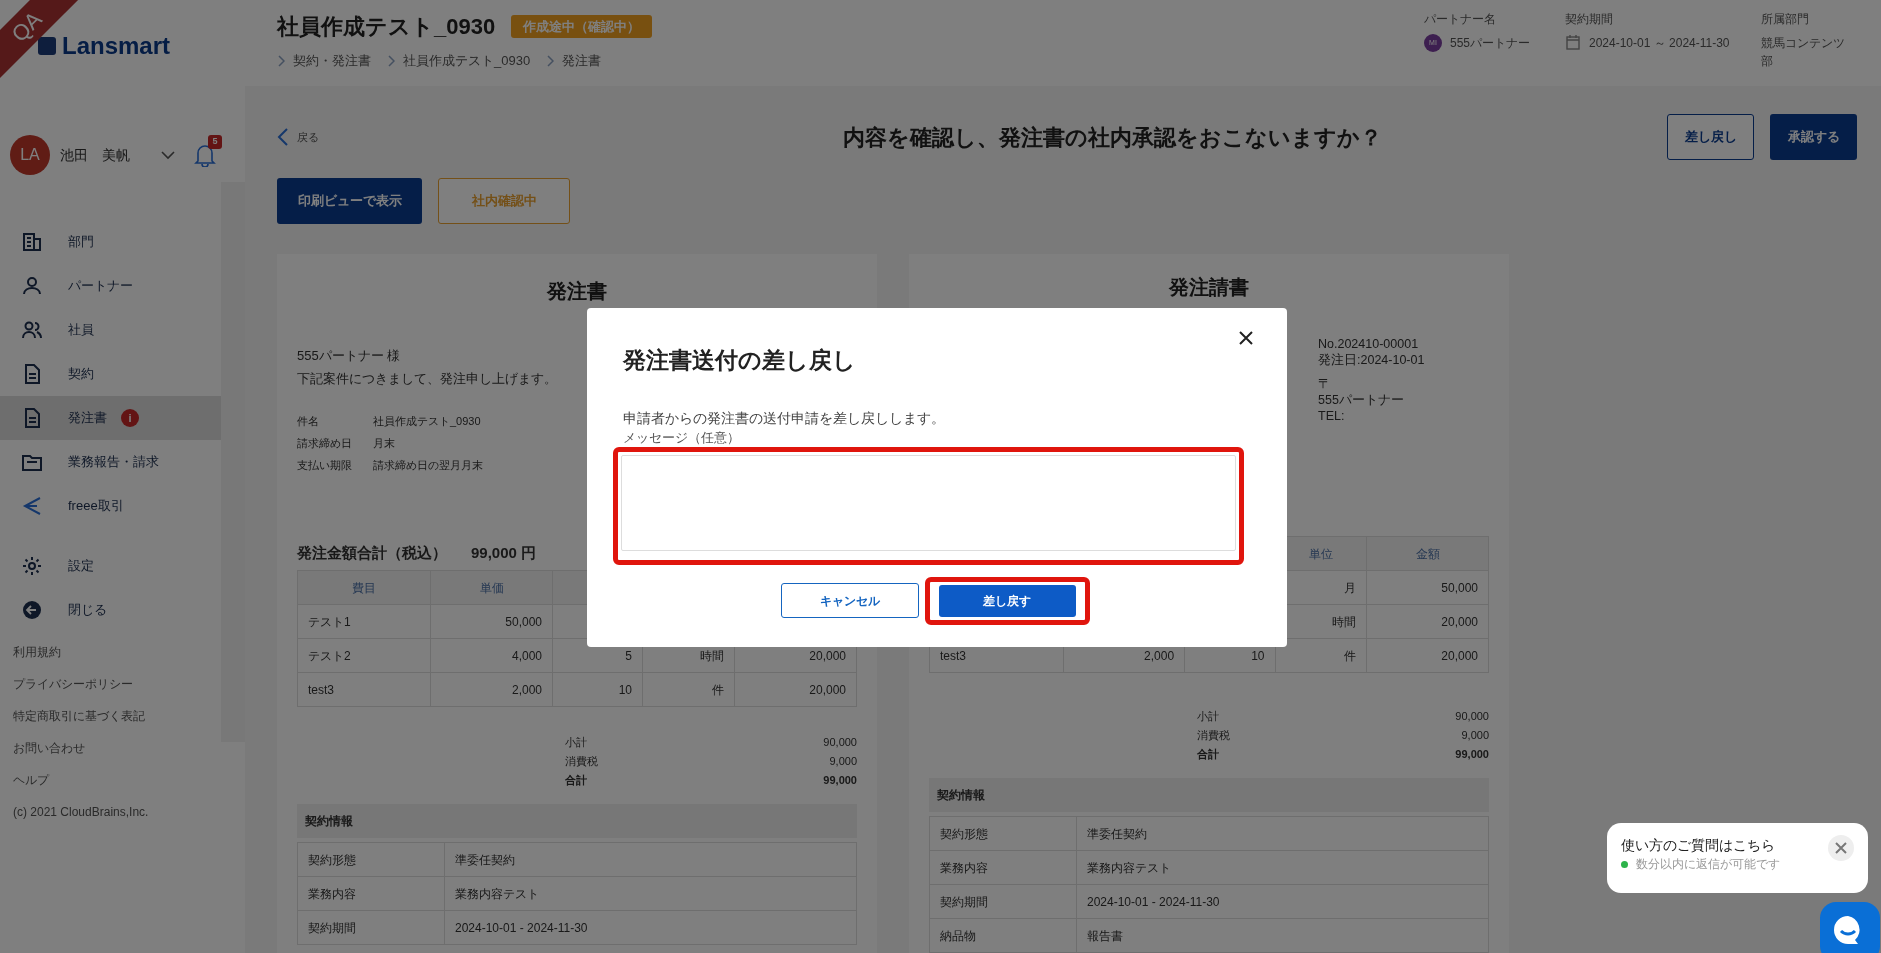  Describe the element at coordinates (110, 374) in the screenshot. I see `nav-item: 契約` at that location.